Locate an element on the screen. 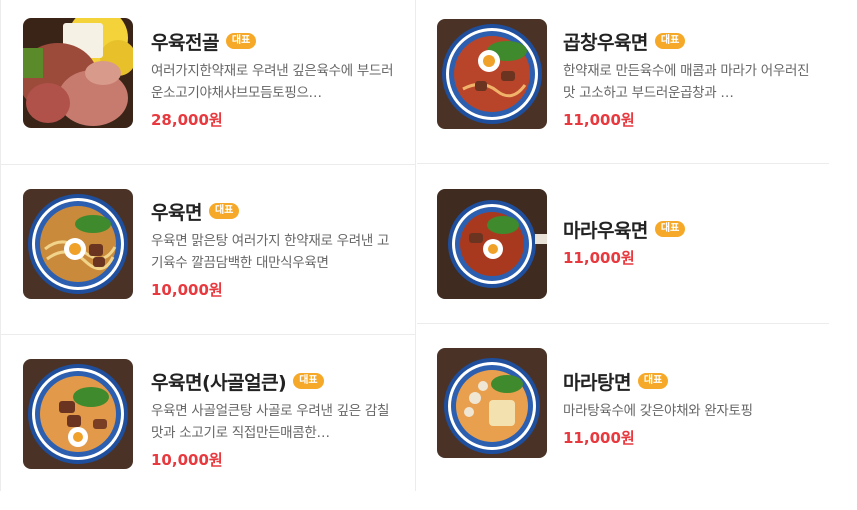 The width and height of the screenshot is (857, 510). malatang-noodle-photo is located at coordinates (492, 403).